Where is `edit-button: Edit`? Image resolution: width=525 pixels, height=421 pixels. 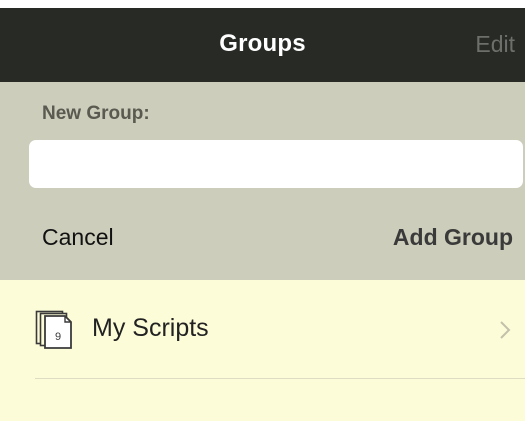
edit-button: Edit is located at coordinates (495, 44).